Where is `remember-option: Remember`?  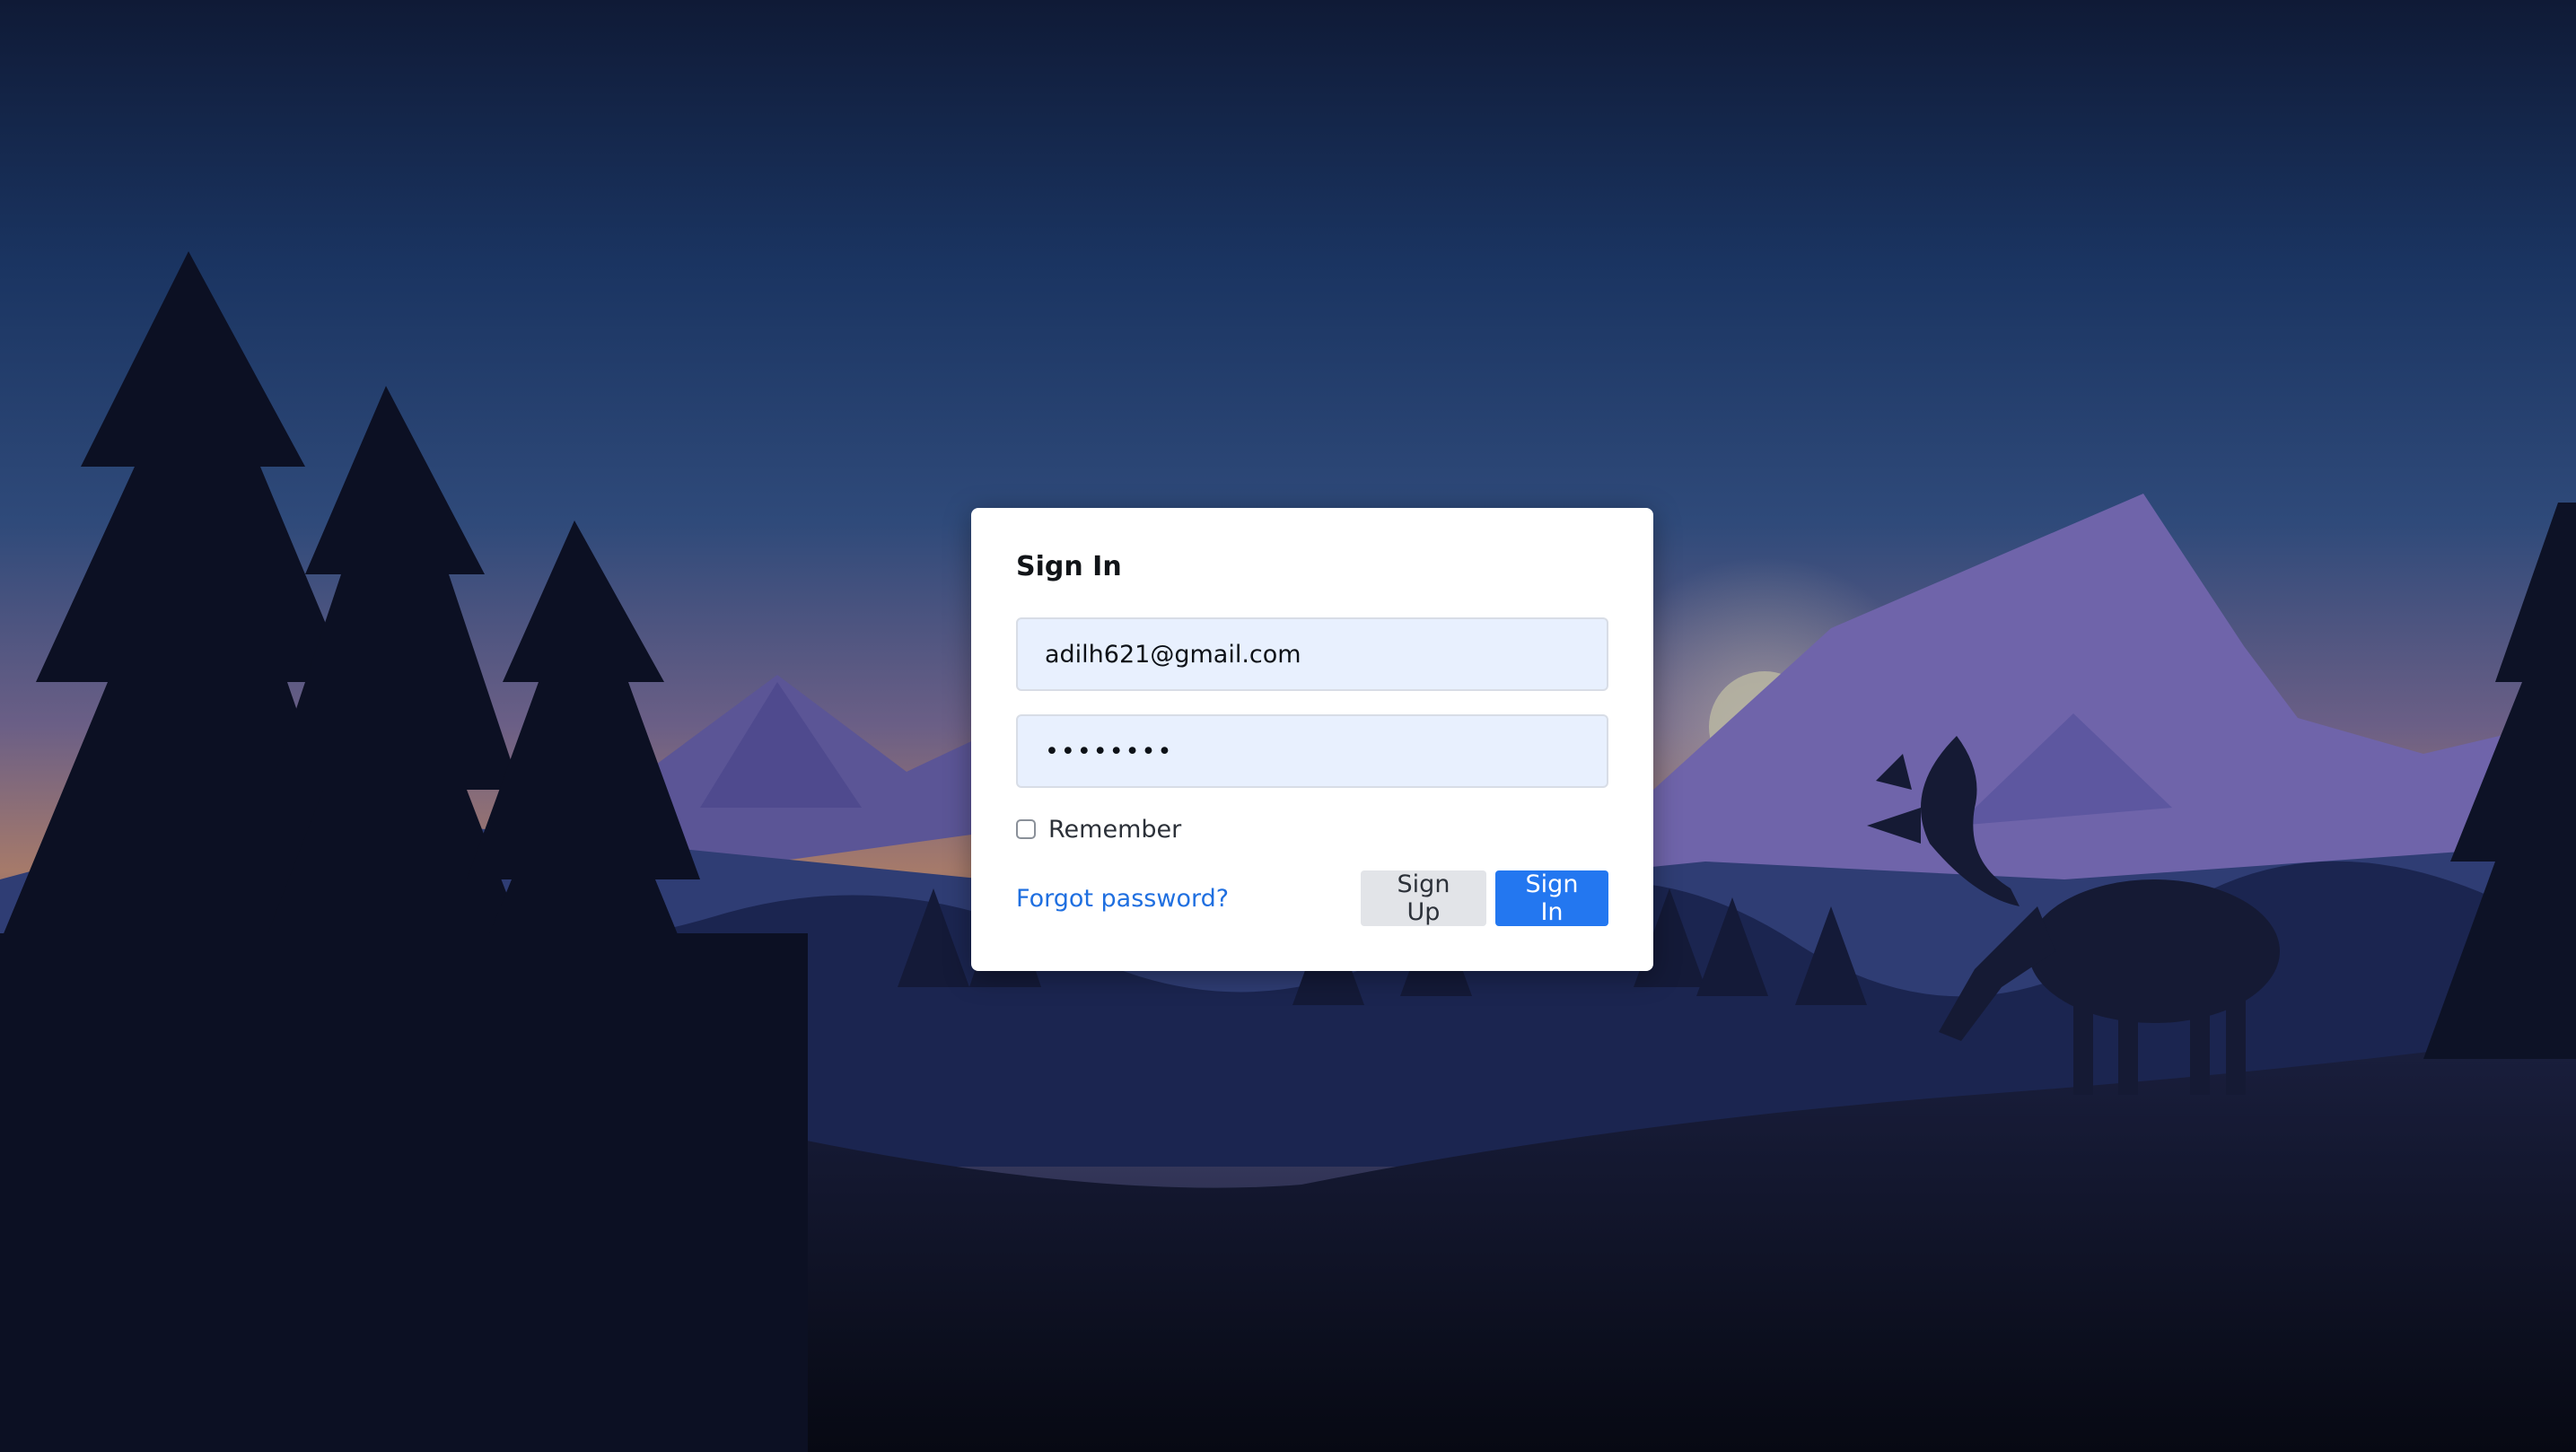 remember-option: Remember is located at coordinates (1098, 829).